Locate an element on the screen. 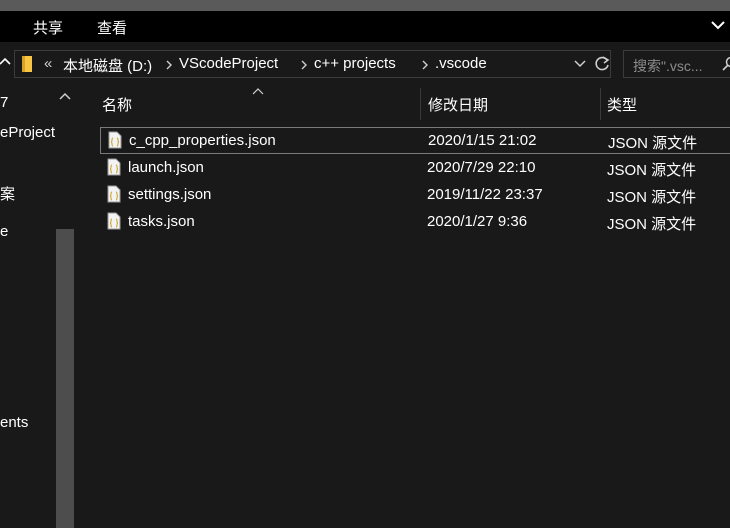 The image size is (730, 528). file-date: 2020/7/29 22:10 is located at coordinates (481, 167).